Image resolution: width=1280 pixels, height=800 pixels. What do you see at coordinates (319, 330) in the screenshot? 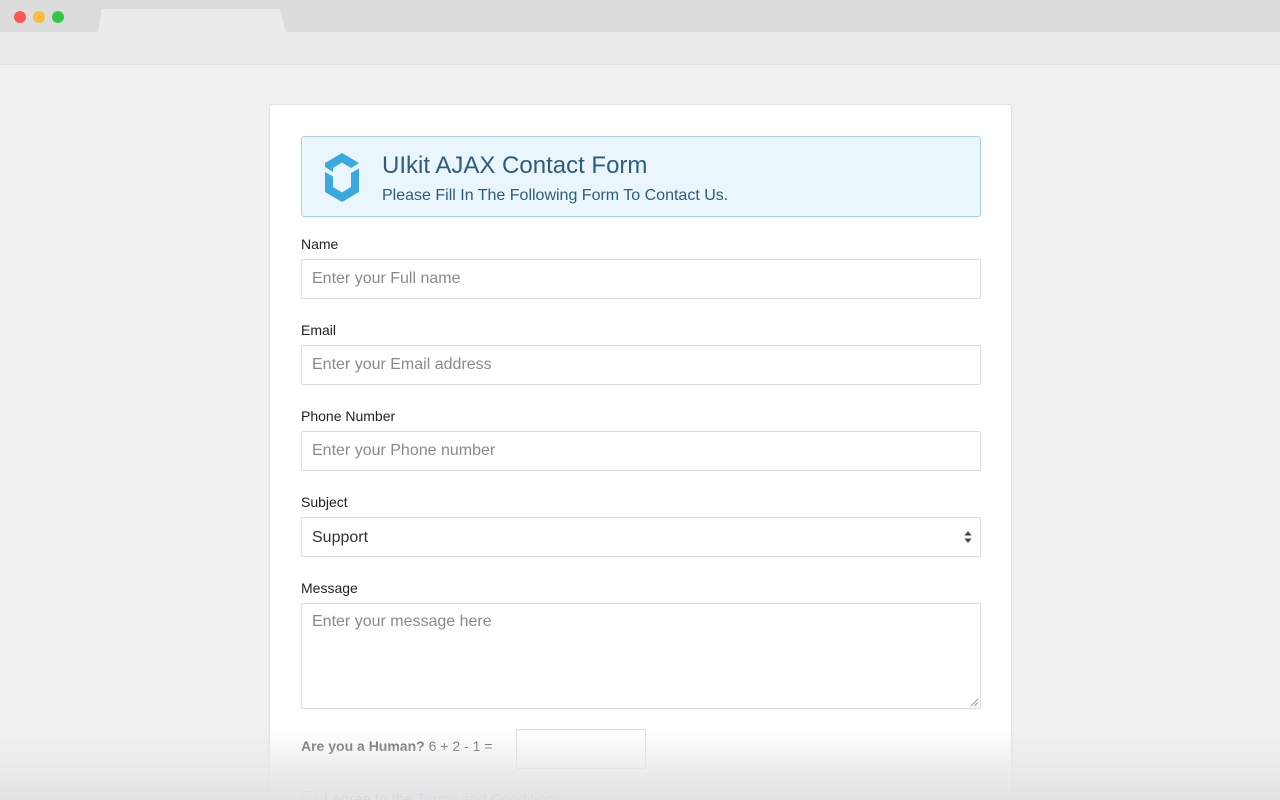
I see `email-label: Email` at bounding box center [319, 330].